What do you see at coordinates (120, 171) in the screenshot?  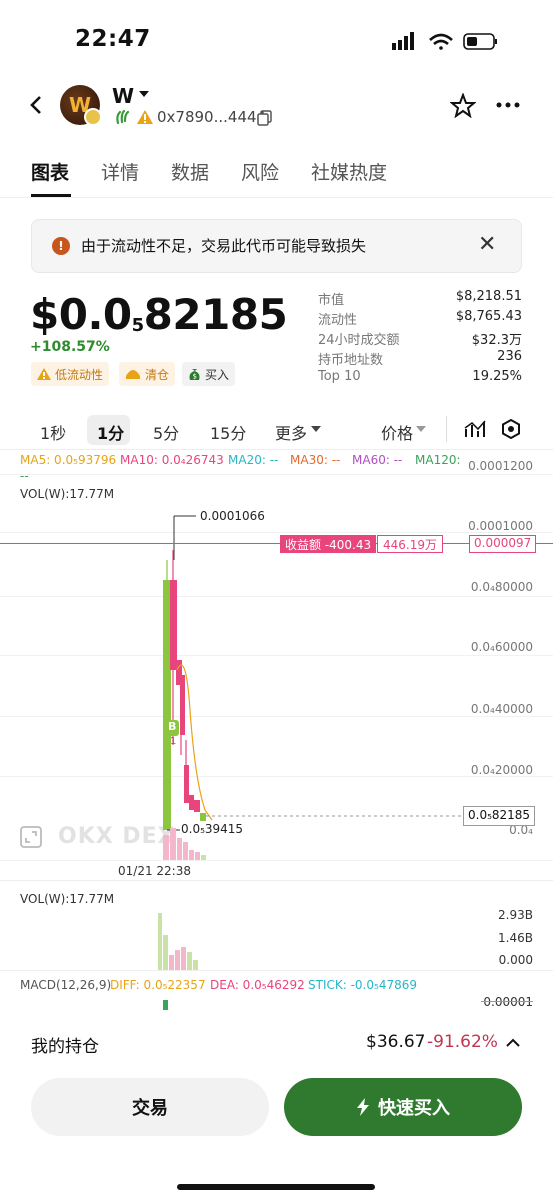 I see `tab-details: 详情` at bounding box center [120, 171].